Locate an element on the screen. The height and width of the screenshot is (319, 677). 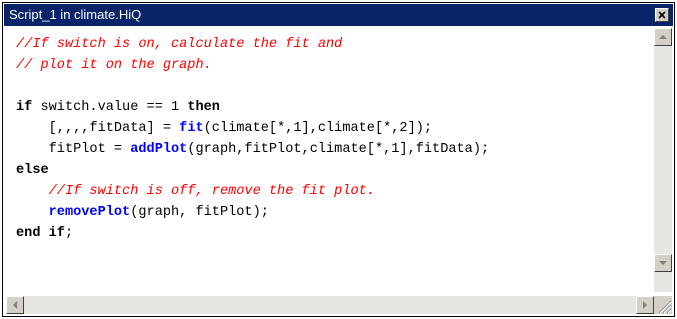
code-text: fitPlot = is located at coordinates (73, 149).